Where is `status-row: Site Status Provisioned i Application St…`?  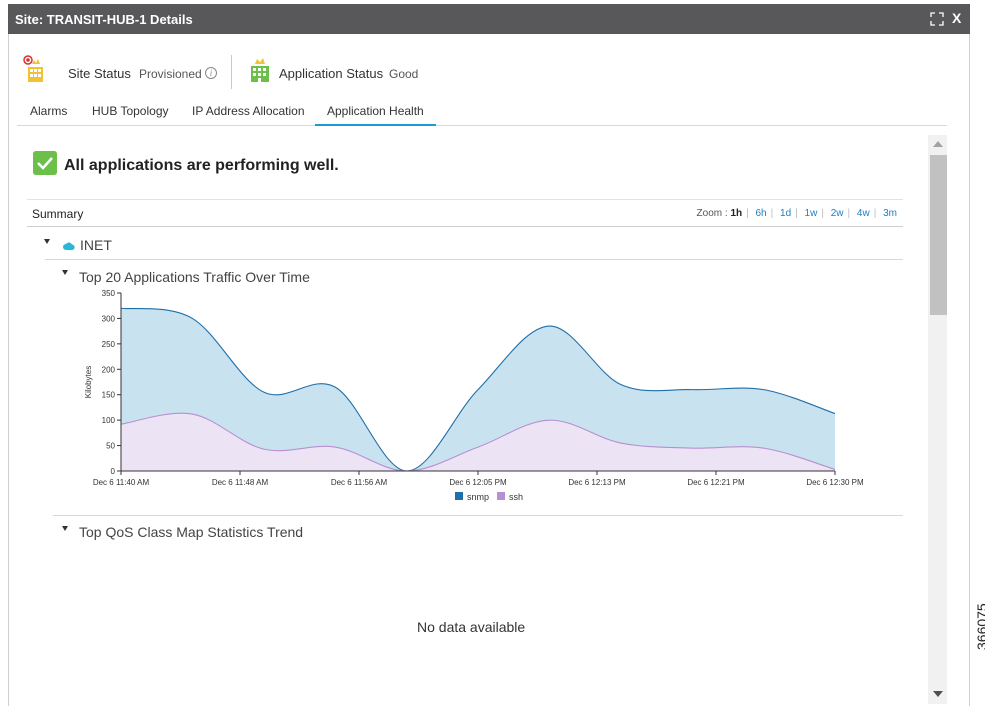 status-row: Site Status Provisioned i Application St… is located at coordinates (273, 72).